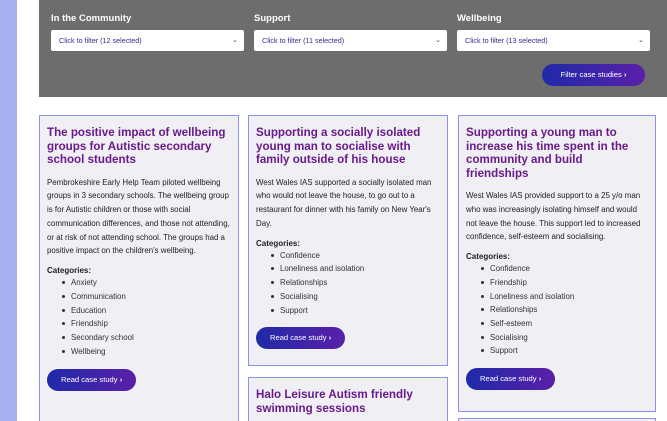 The height and width of the screenshot is (421, 667). Describe the element at coordinates (479, 18) in the screenshot. I see `filter-label: Wellbeing` at that location.